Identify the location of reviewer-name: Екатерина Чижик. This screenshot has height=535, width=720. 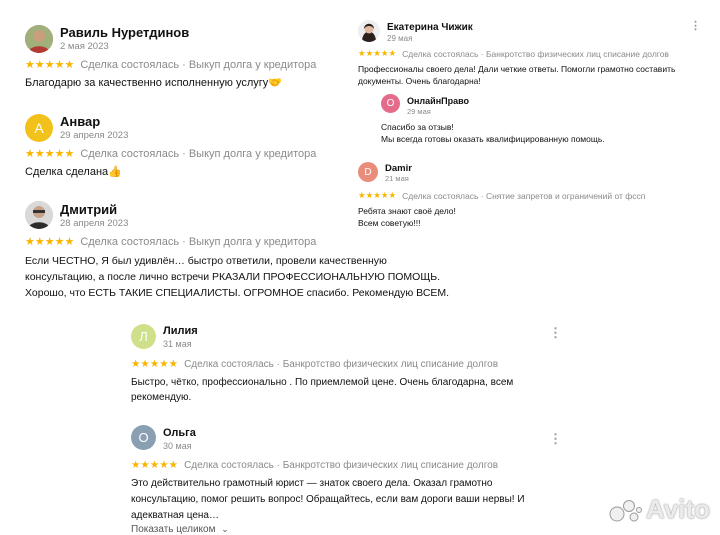
(430, 27).